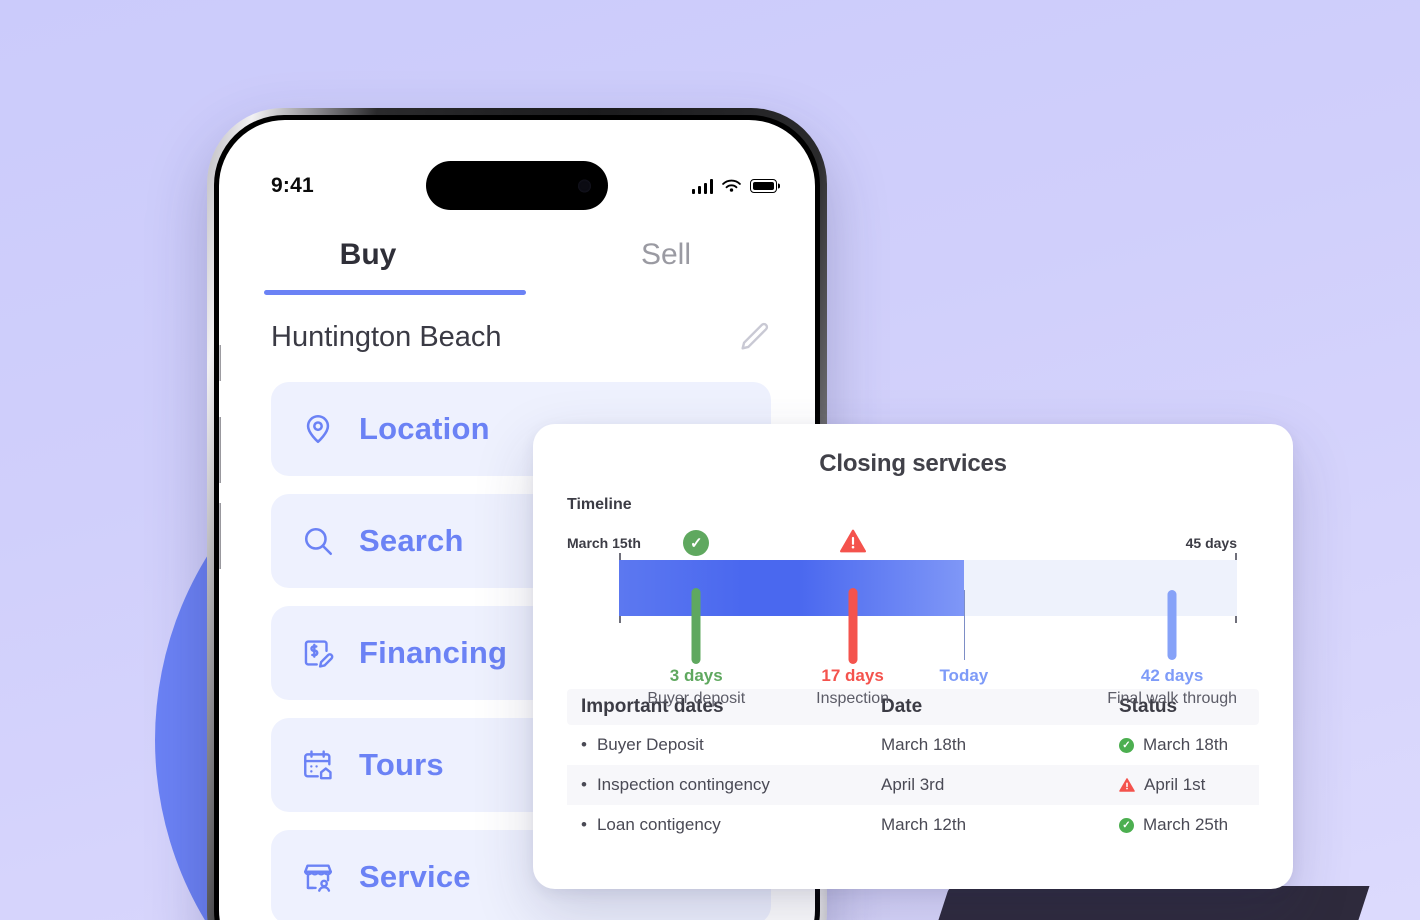 Image resolution: width=1420 pixels, height=920 pixels. Describe the element at coordinates (292, 185) in the screenshot. I see `status-time: 9:41` at that location.